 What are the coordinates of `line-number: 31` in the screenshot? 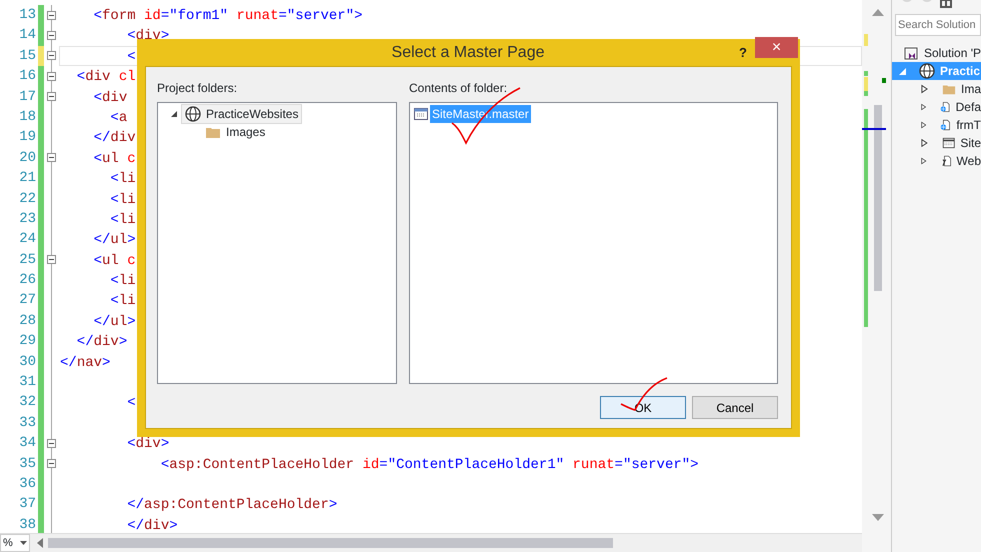 It's located at (27, 382).